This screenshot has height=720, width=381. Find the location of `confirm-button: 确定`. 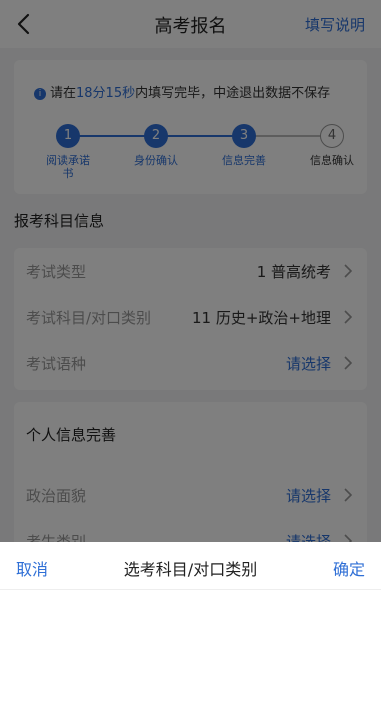

confirm-button: 确定 is located at coordinates (349, 568).